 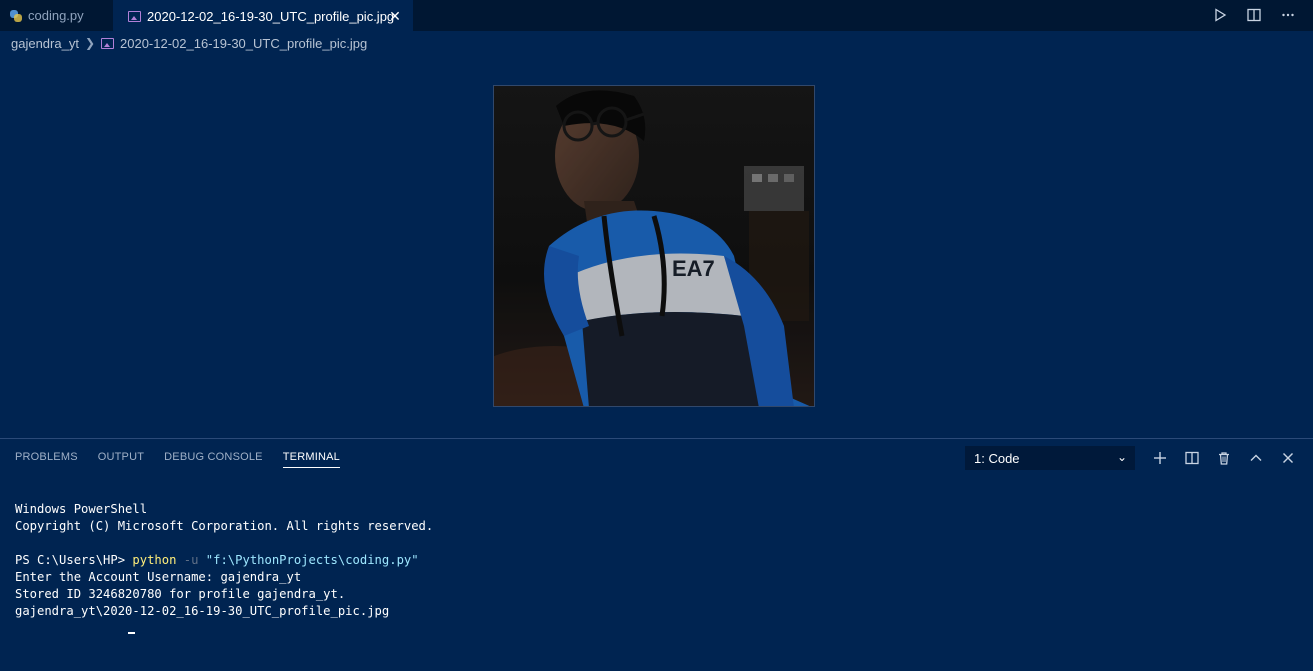 What do you see at coordinates (395, 16) in the screenshot?
I see `close-icon: ✕` at bounding box center [395, 16].